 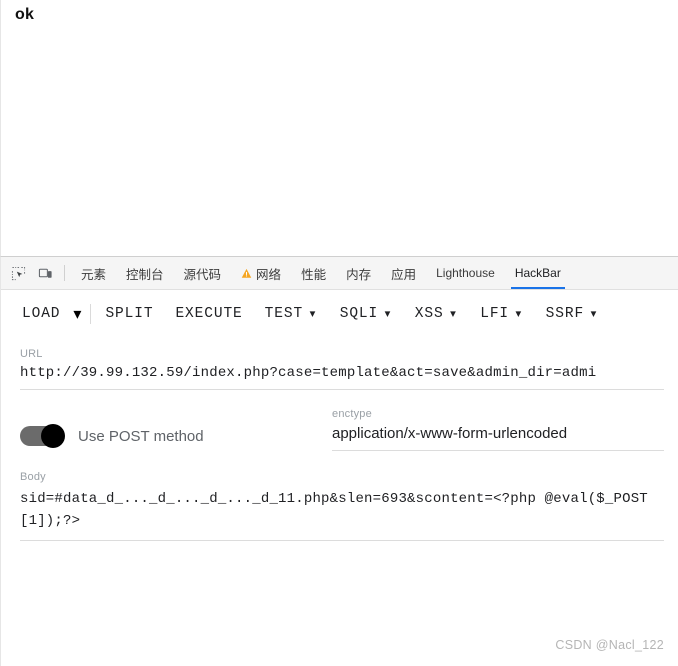 What do you see at coordinates (352, 414) in the screenshot?
I see `enctype-field-label: enctype` at bounding box center [352, 414].